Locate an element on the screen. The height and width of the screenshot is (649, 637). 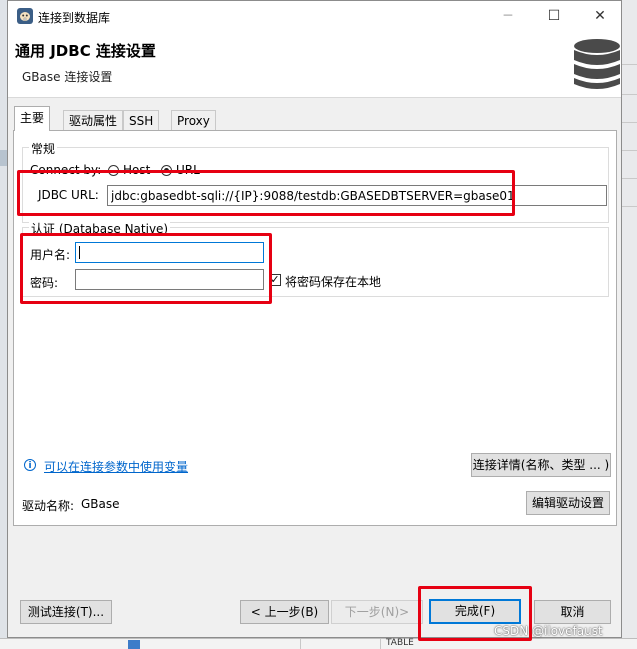
save-password-checkbox: ✓ is located at coordinates (275, 280).